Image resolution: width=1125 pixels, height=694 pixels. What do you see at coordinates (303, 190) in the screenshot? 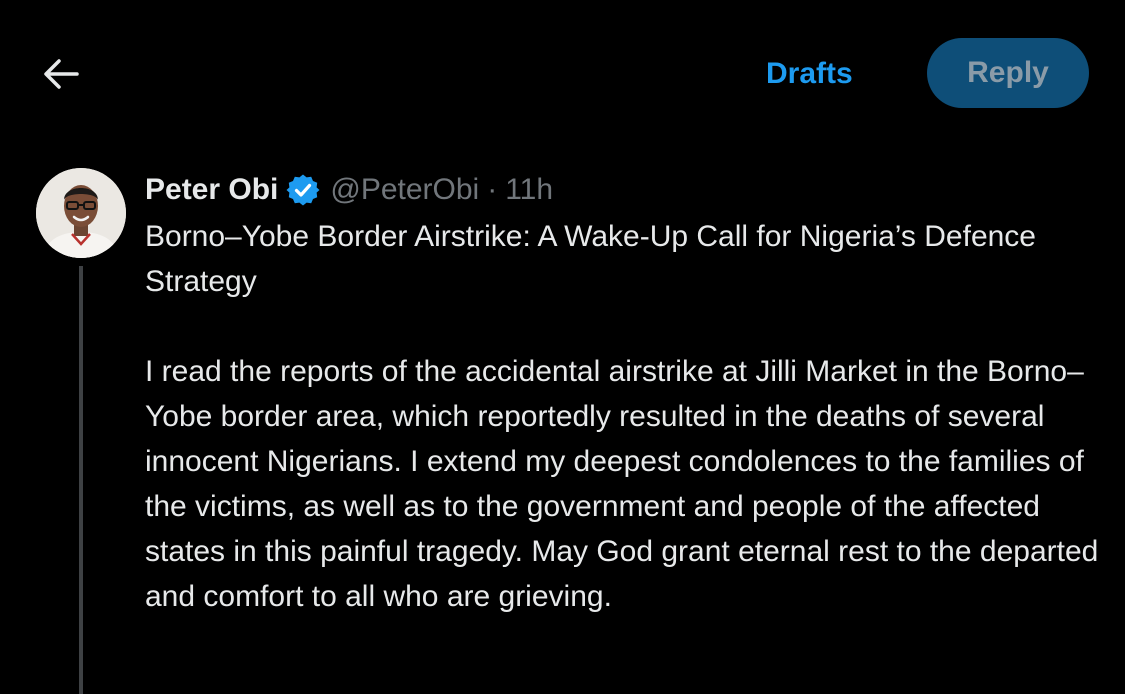
I see `verified-badge-icon` at bounding box center [303, 190].